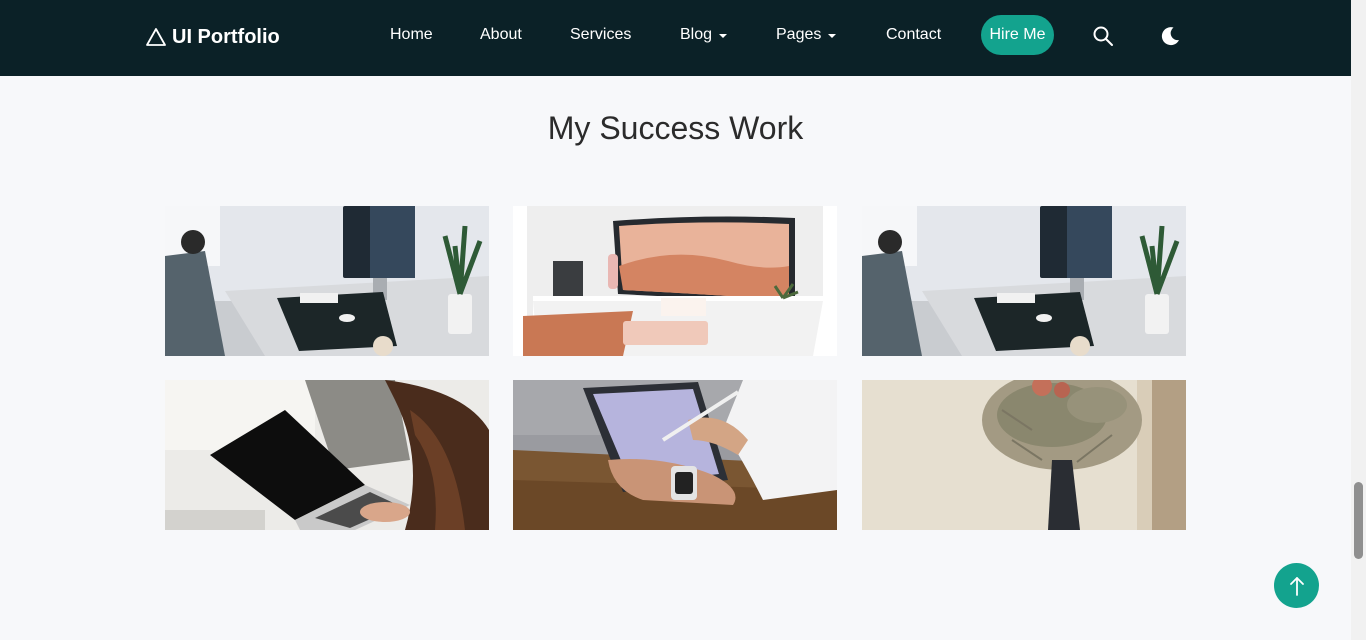 Image resolution: width=1366 pixels, height=640 pixels. I want to click on moon-icon, so click(1170, 36).